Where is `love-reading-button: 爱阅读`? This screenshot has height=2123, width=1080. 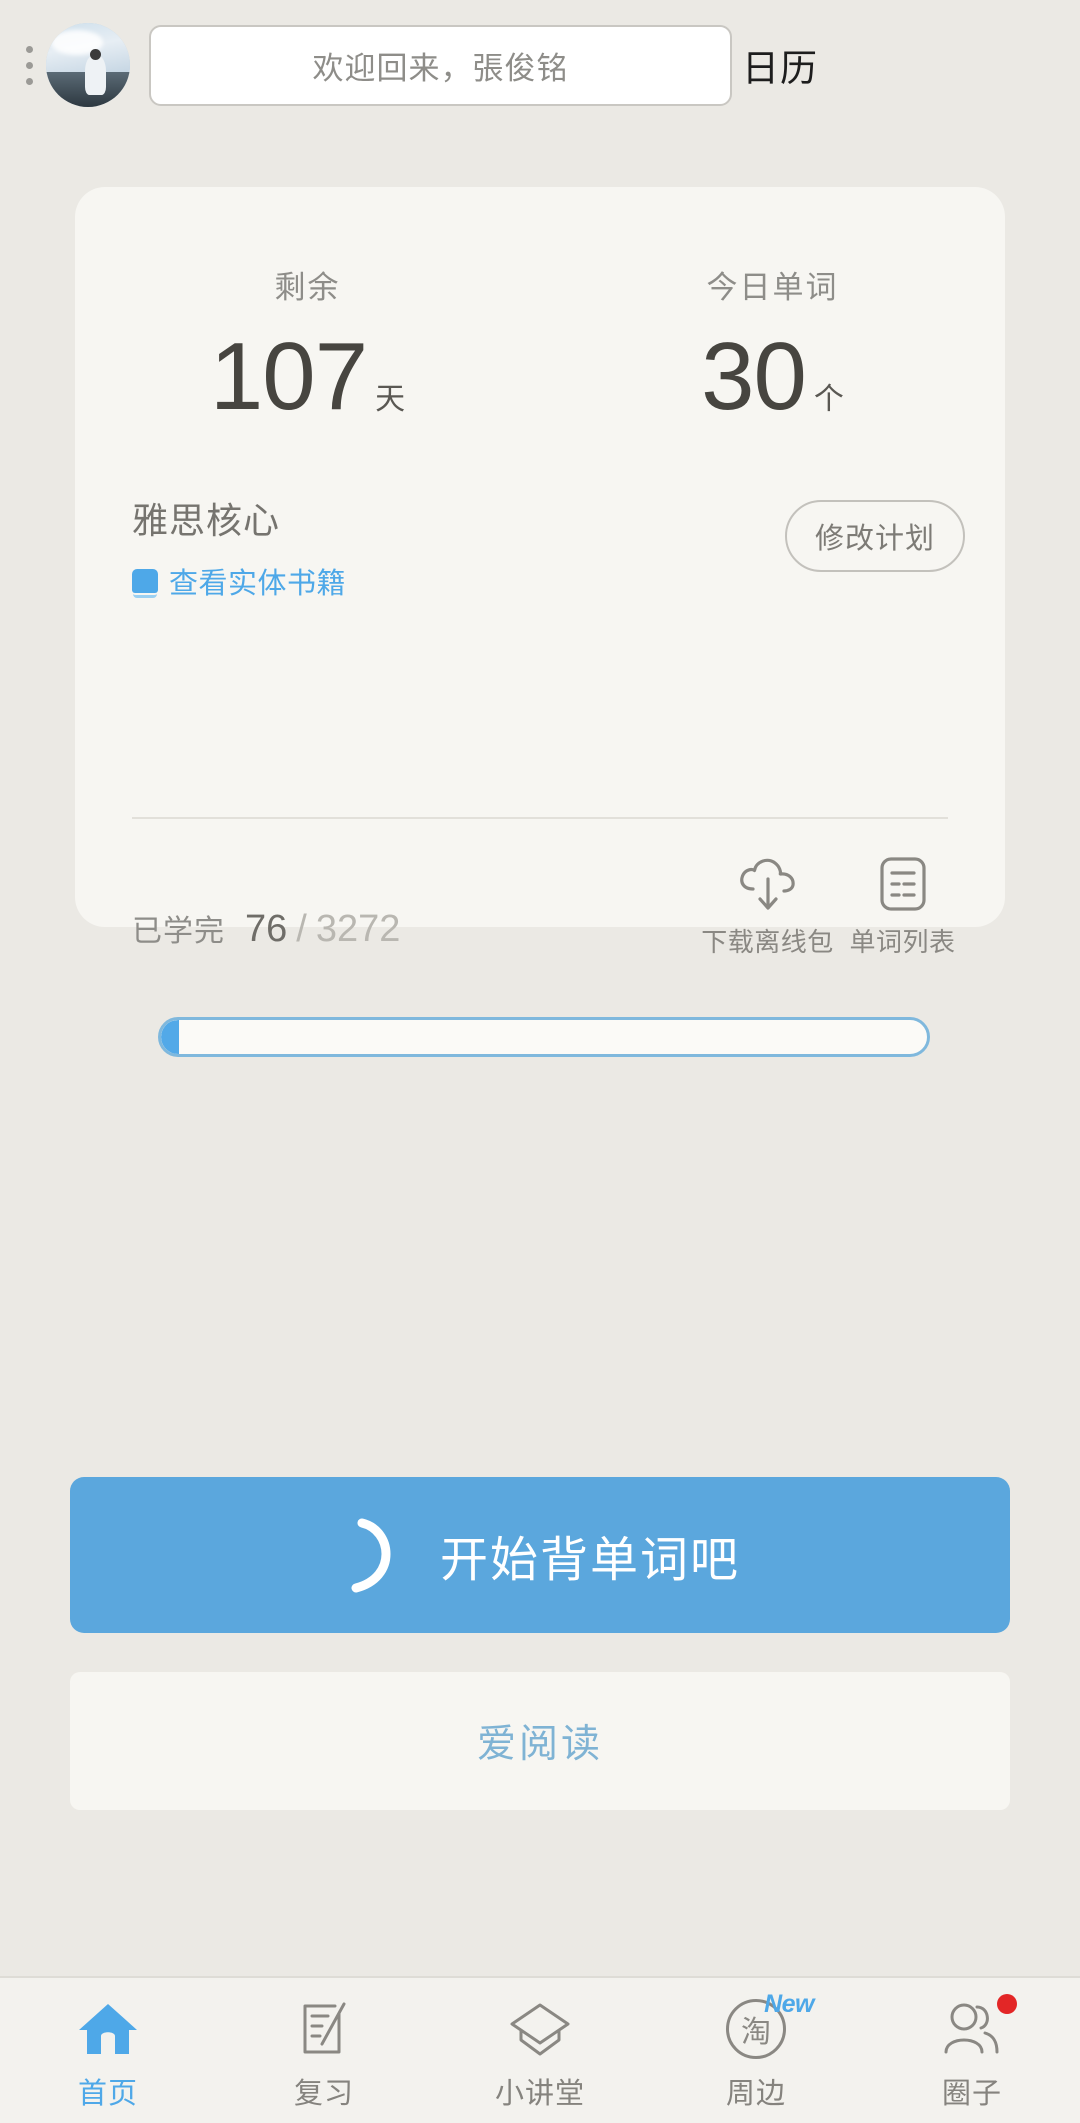
love-reading-button: 爱阅读 is located at coordinates (540, 1741).